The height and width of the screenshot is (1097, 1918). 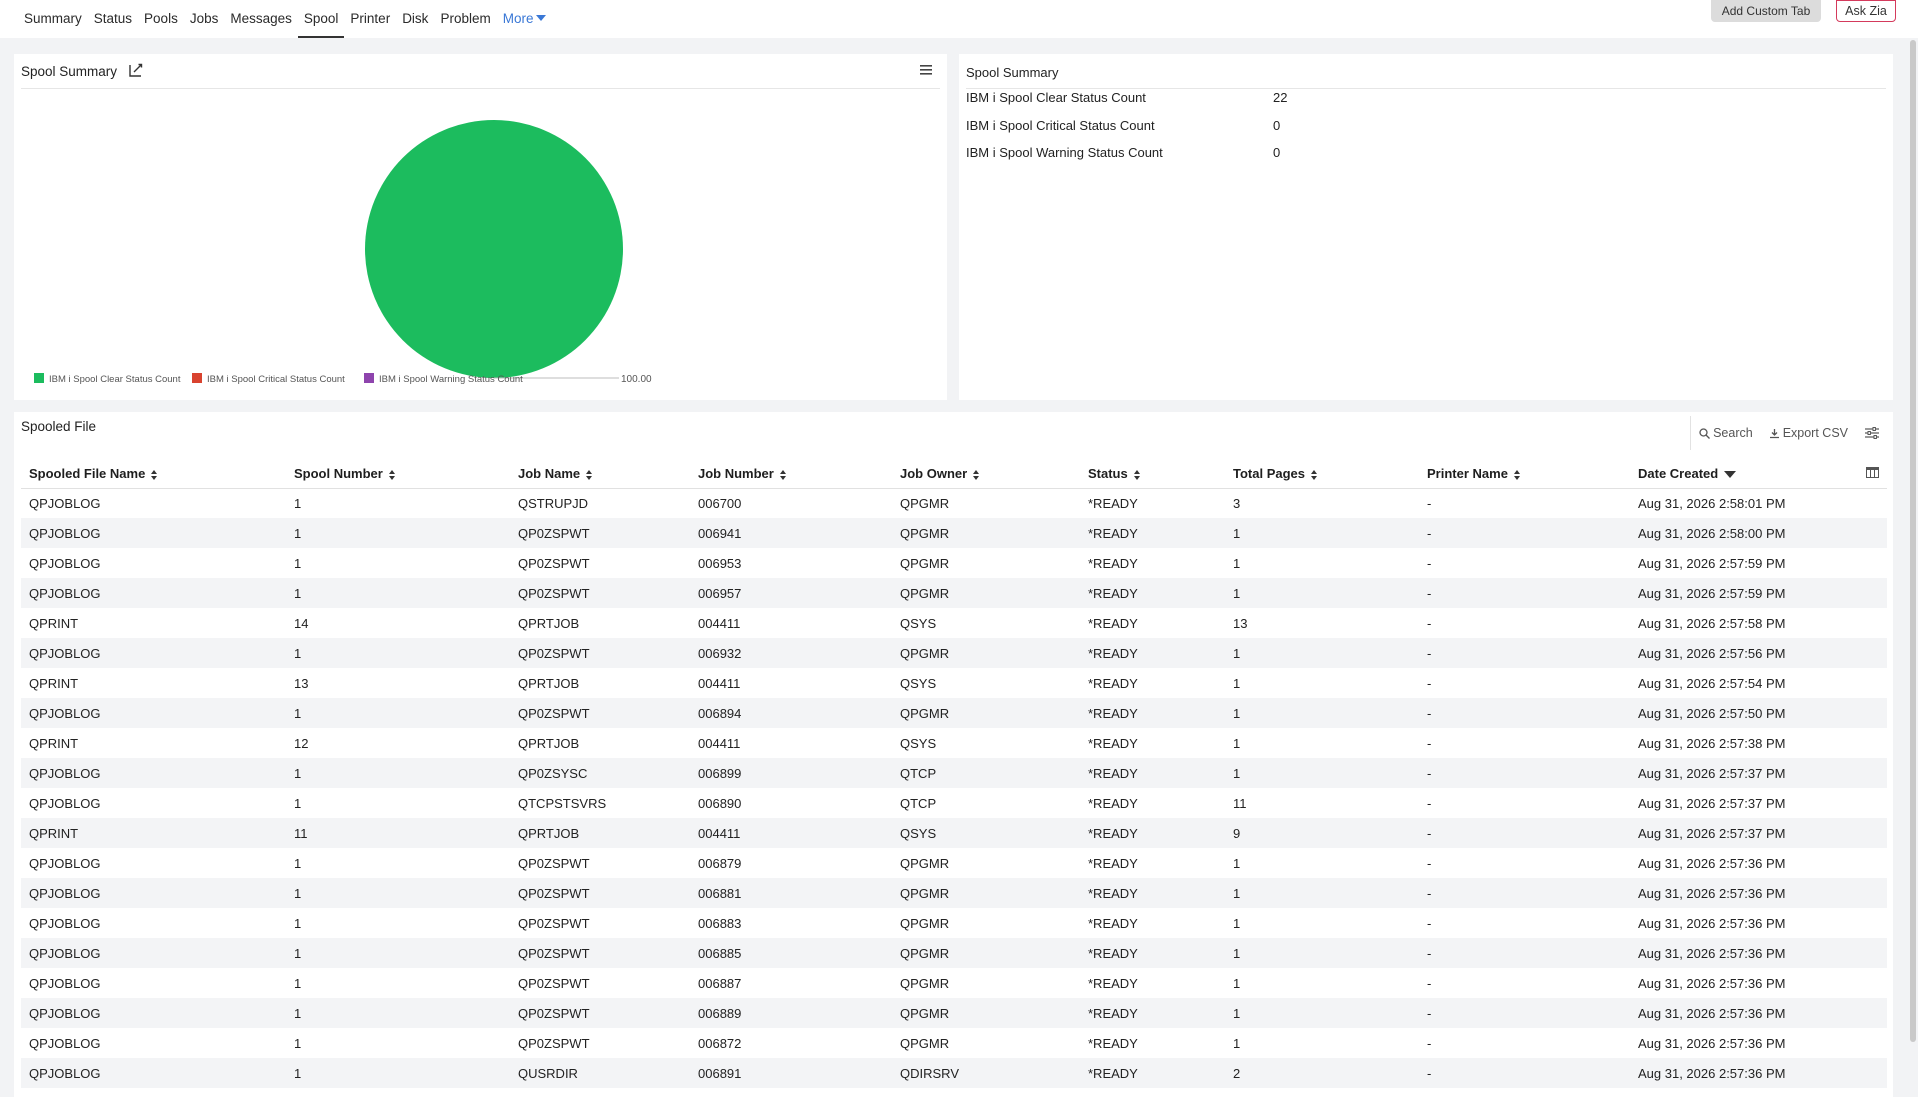 I want to click on tab-jobs: Jobs, so click(x=204, y=19).